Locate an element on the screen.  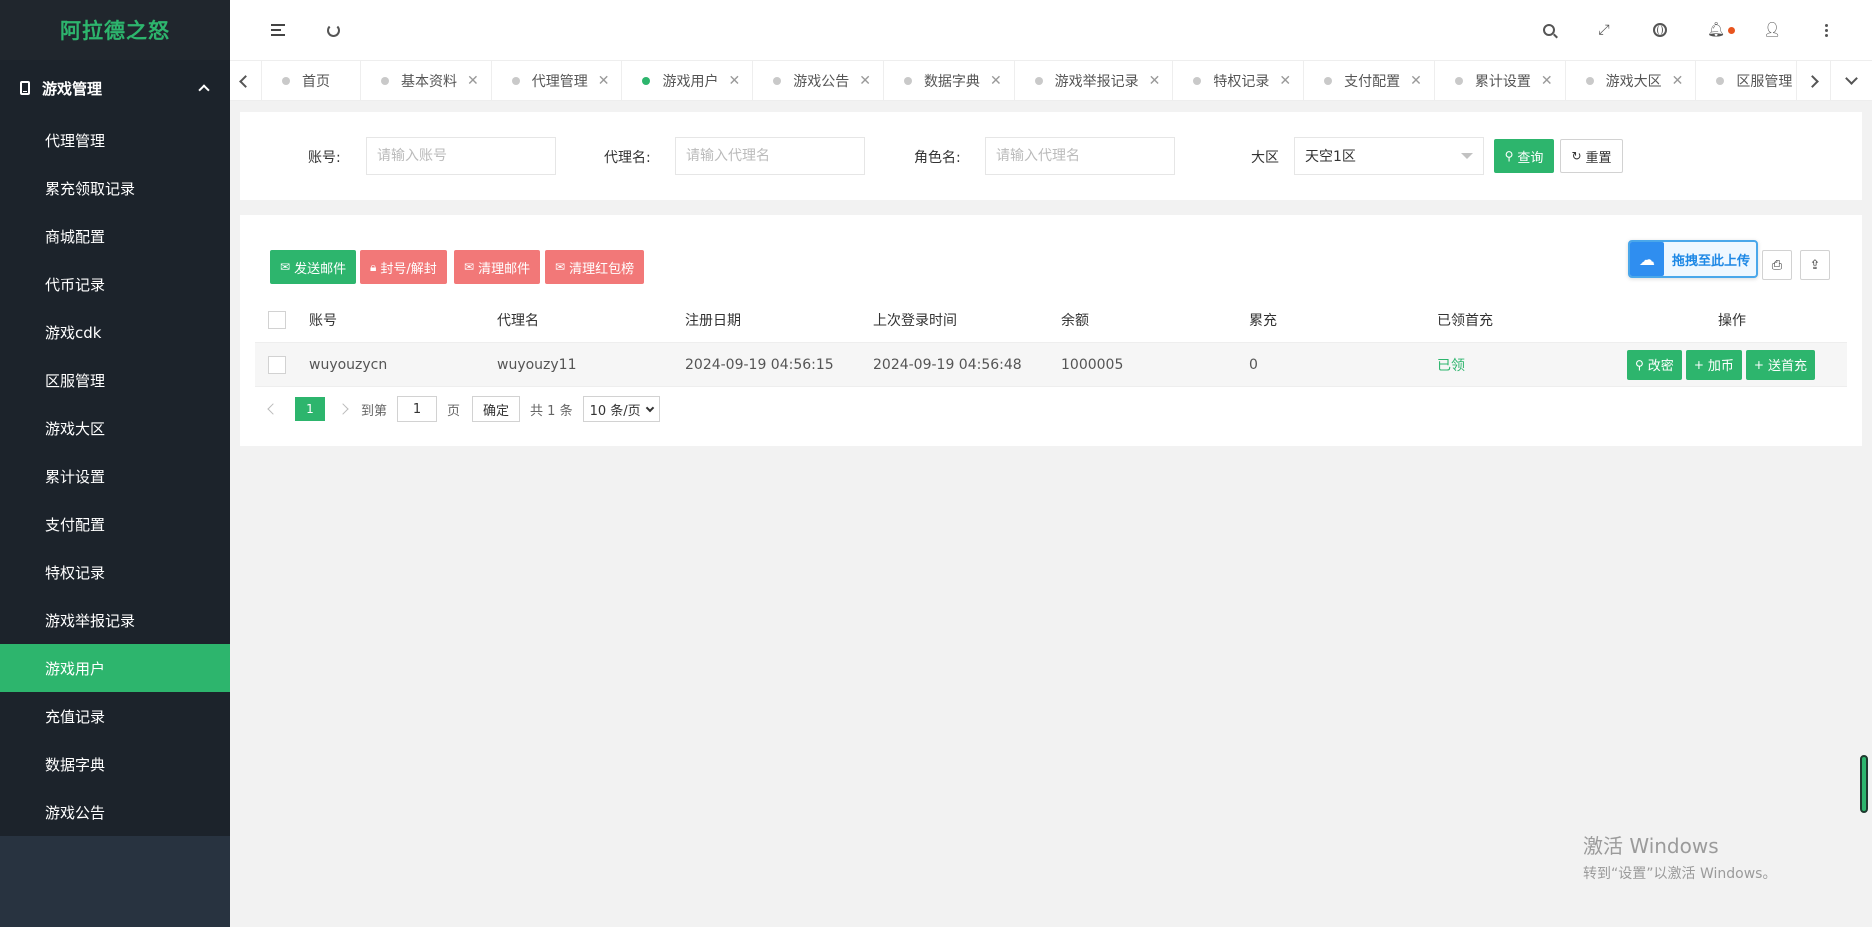
sidebar-item-game-announcements: 游戏公告 is located at coordinates (115, 812).